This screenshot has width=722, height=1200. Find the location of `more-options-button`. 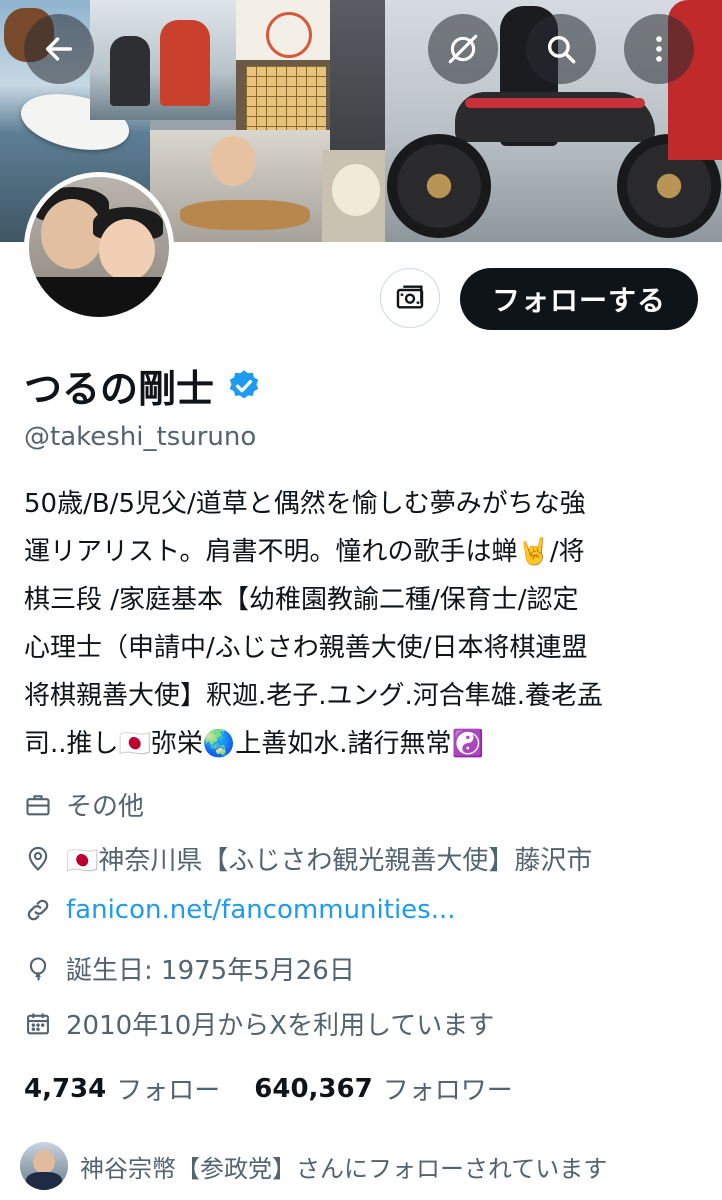

more-options-button is located at coordinates (659, 49).